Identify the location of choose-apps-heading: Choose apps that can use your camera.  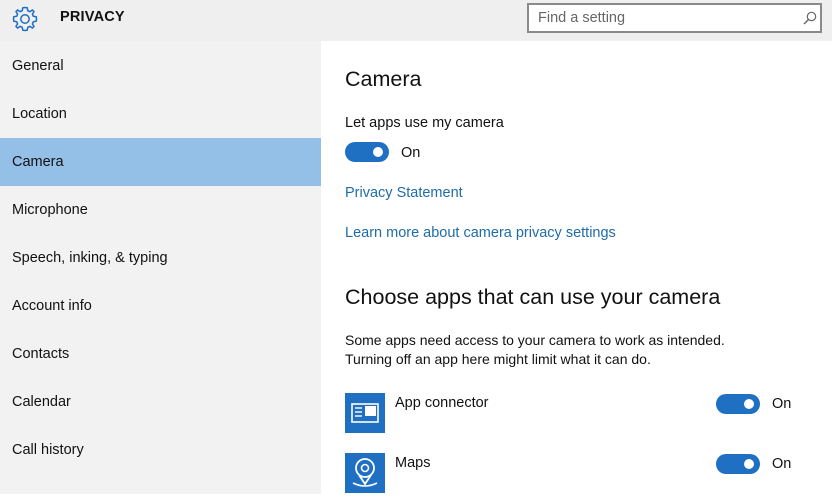
(533, 297).